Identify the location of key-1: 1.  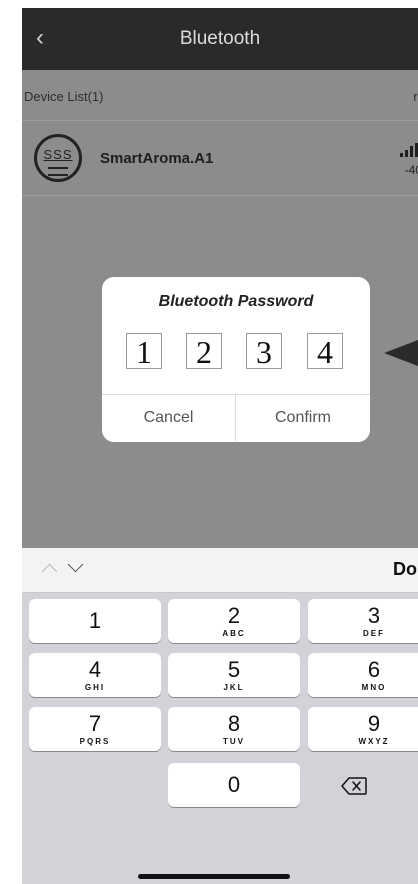
(95, 621).